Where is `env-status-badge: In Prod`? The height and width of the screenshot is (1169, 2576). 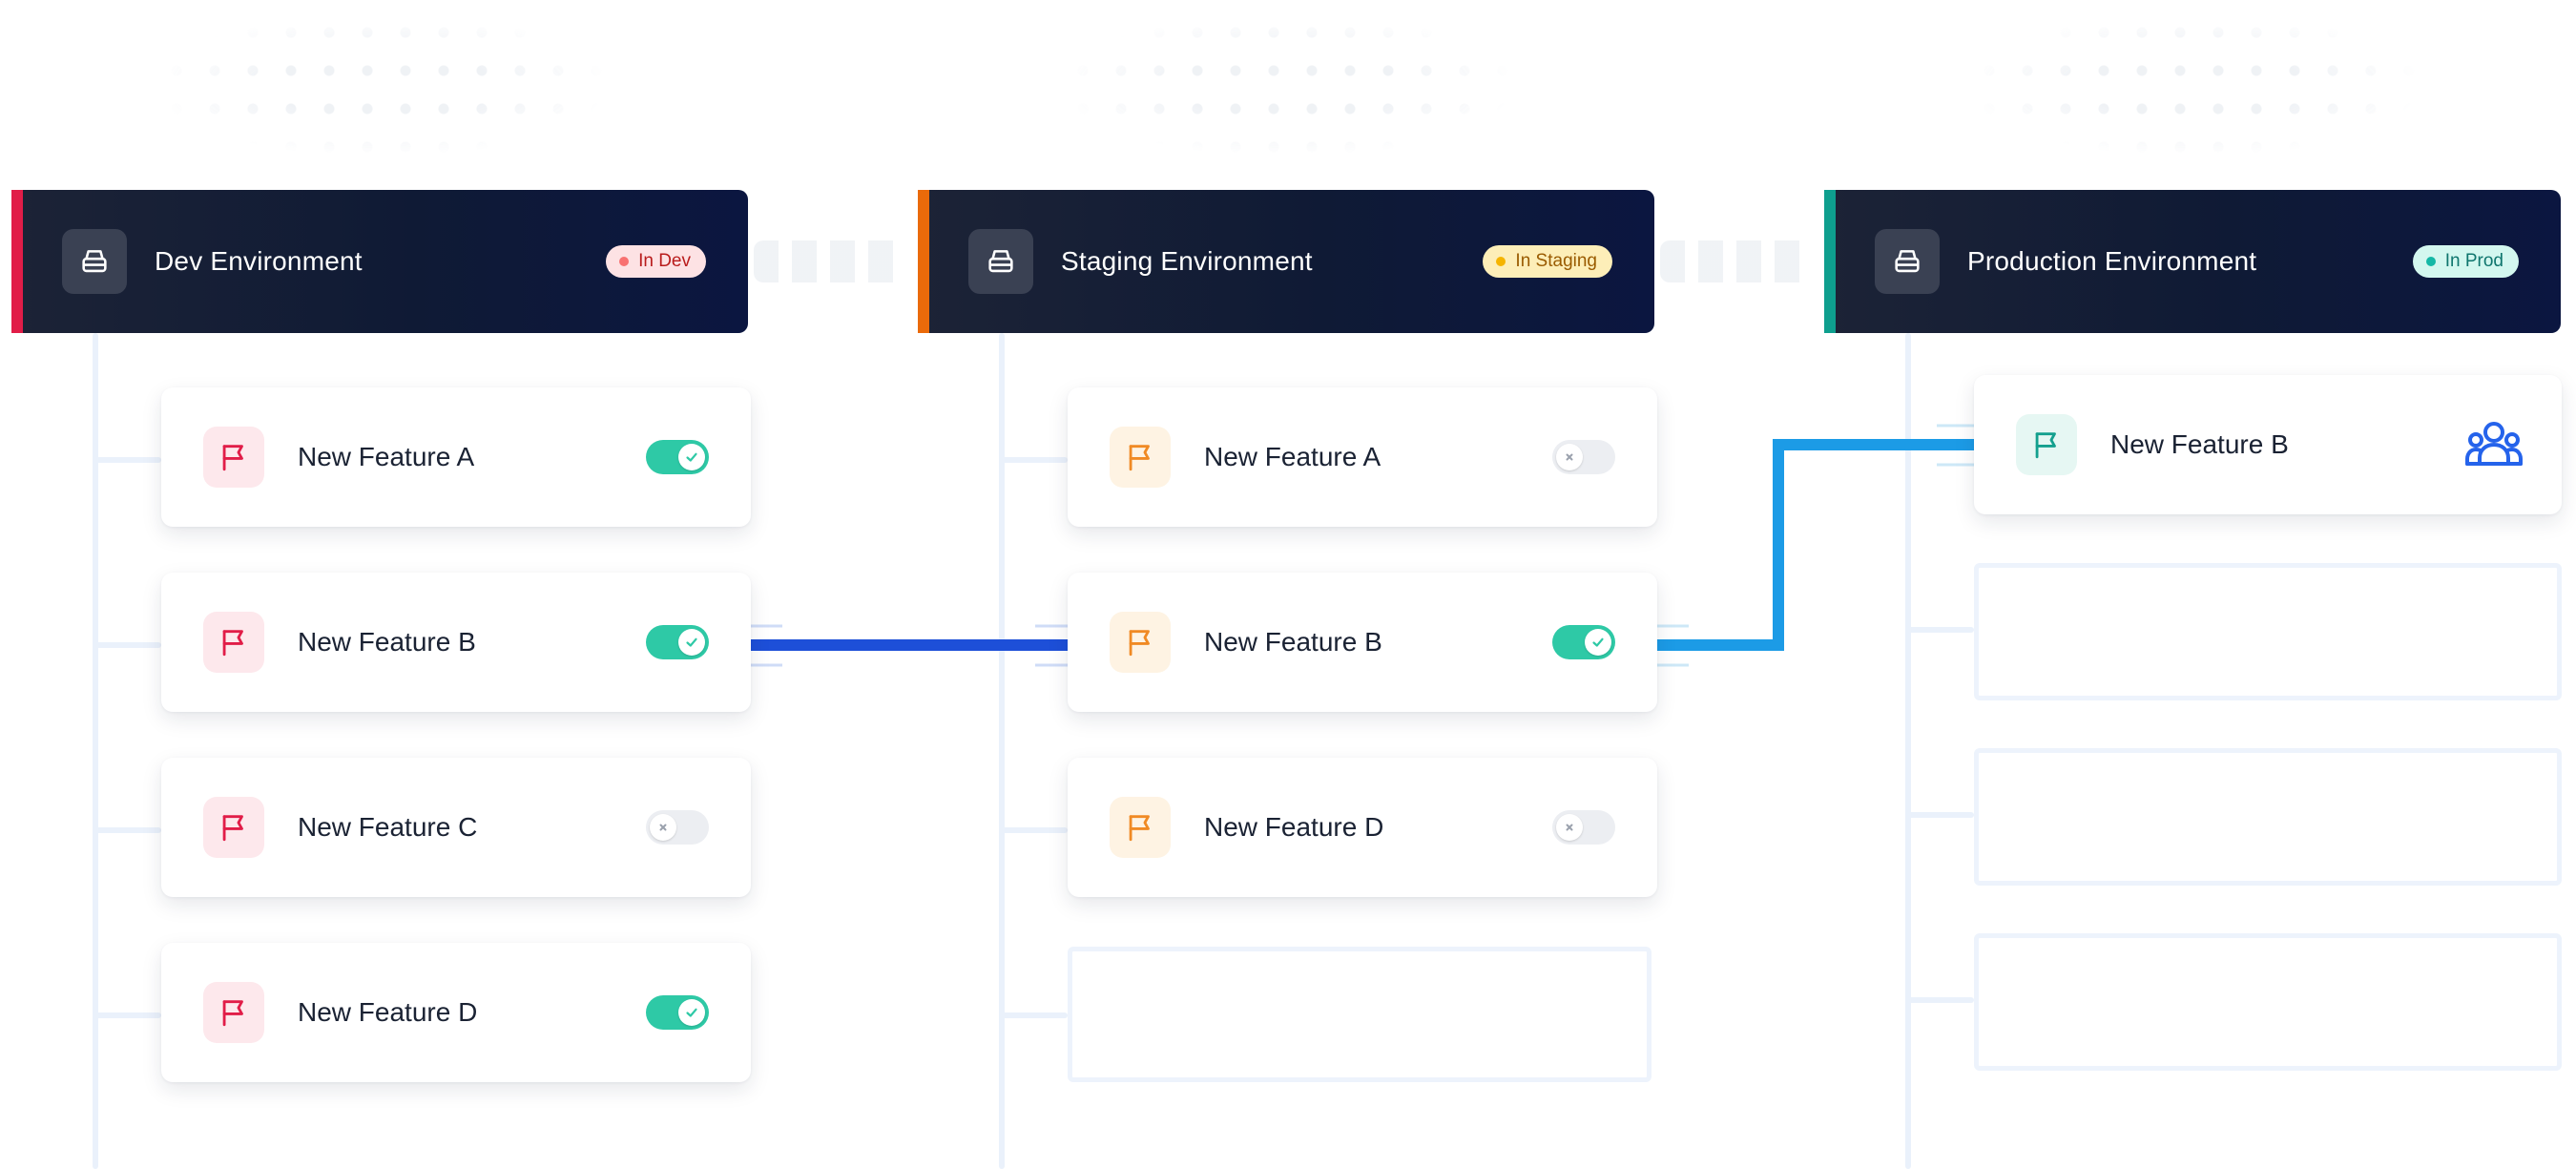 env-status-badge: In Prod is located at coordinates (2465, 261).